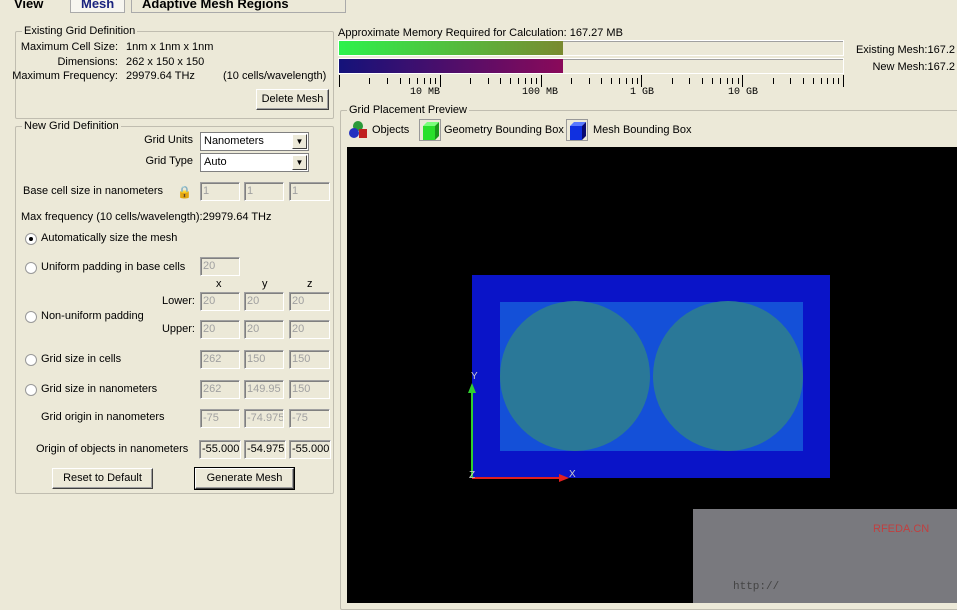  What do you see at coordinates (112, 449) in the screenshot?
I see `object-origin-label: Origin of objects in nanometers` at bounding box center [112, 449].